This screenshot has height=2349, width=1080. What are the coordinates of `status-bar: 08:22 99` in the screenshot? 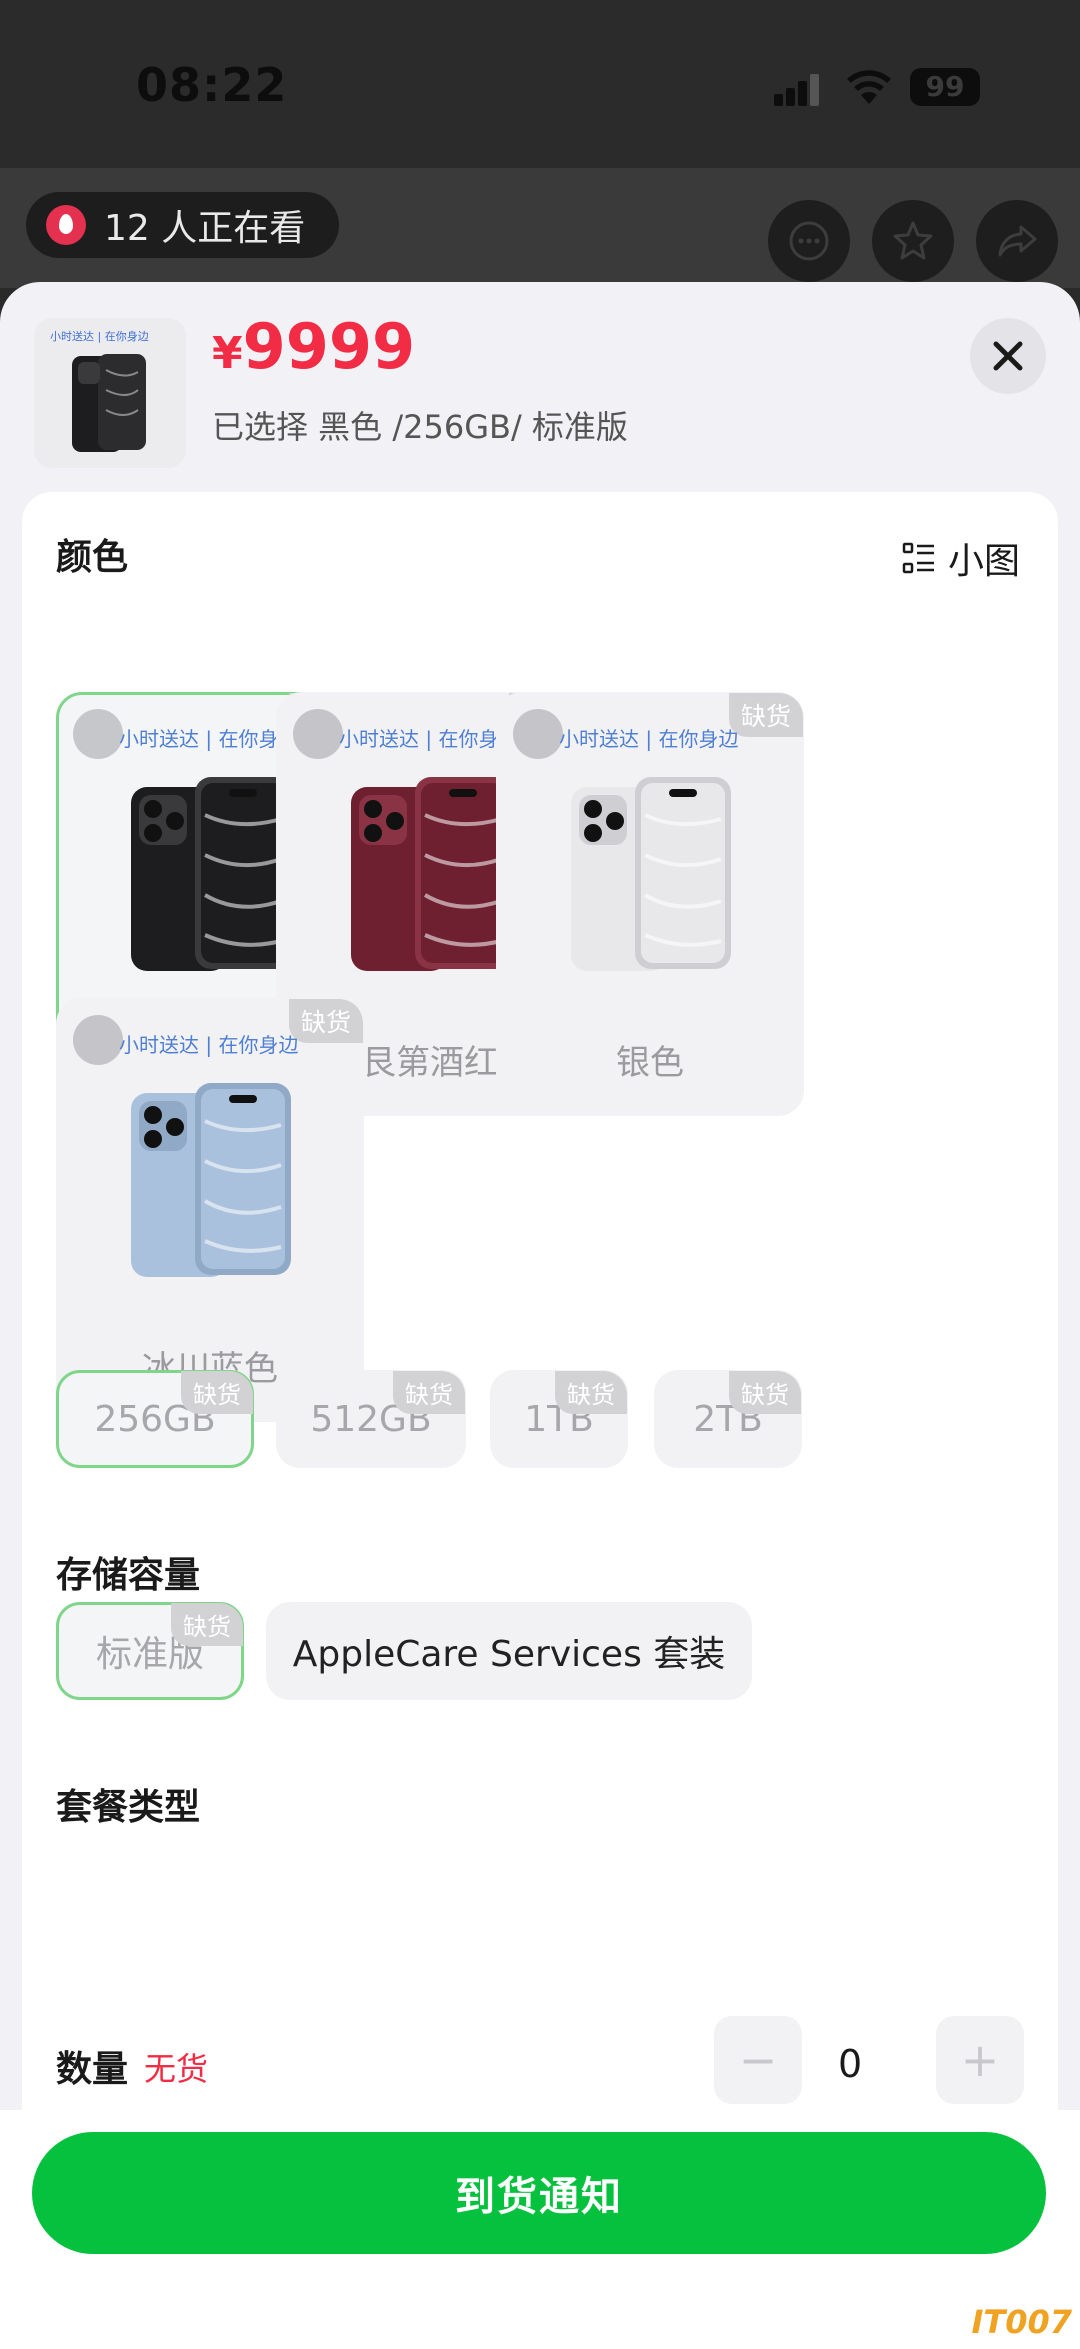 It's located at (540, 84).